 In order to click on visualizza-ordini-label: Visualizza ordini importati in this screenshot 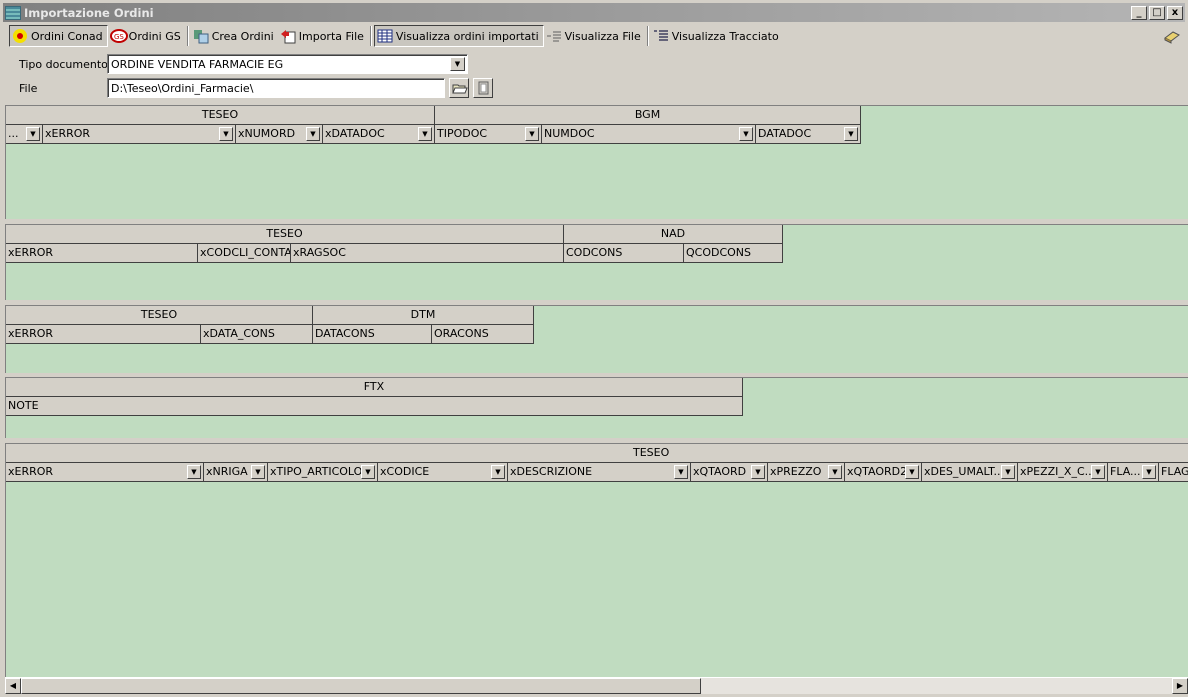, I will do `click(467, 36)`.